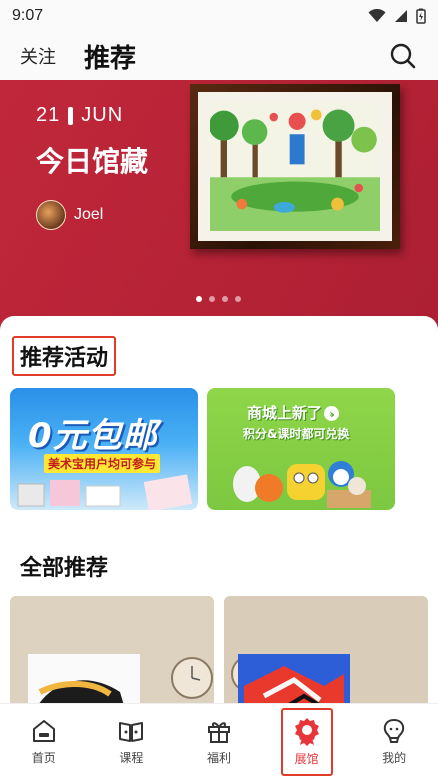  What do you see at coordinates (43, 758) in the screenshot?
I see `tab-label: 首页` at bounding box center [43, 758].